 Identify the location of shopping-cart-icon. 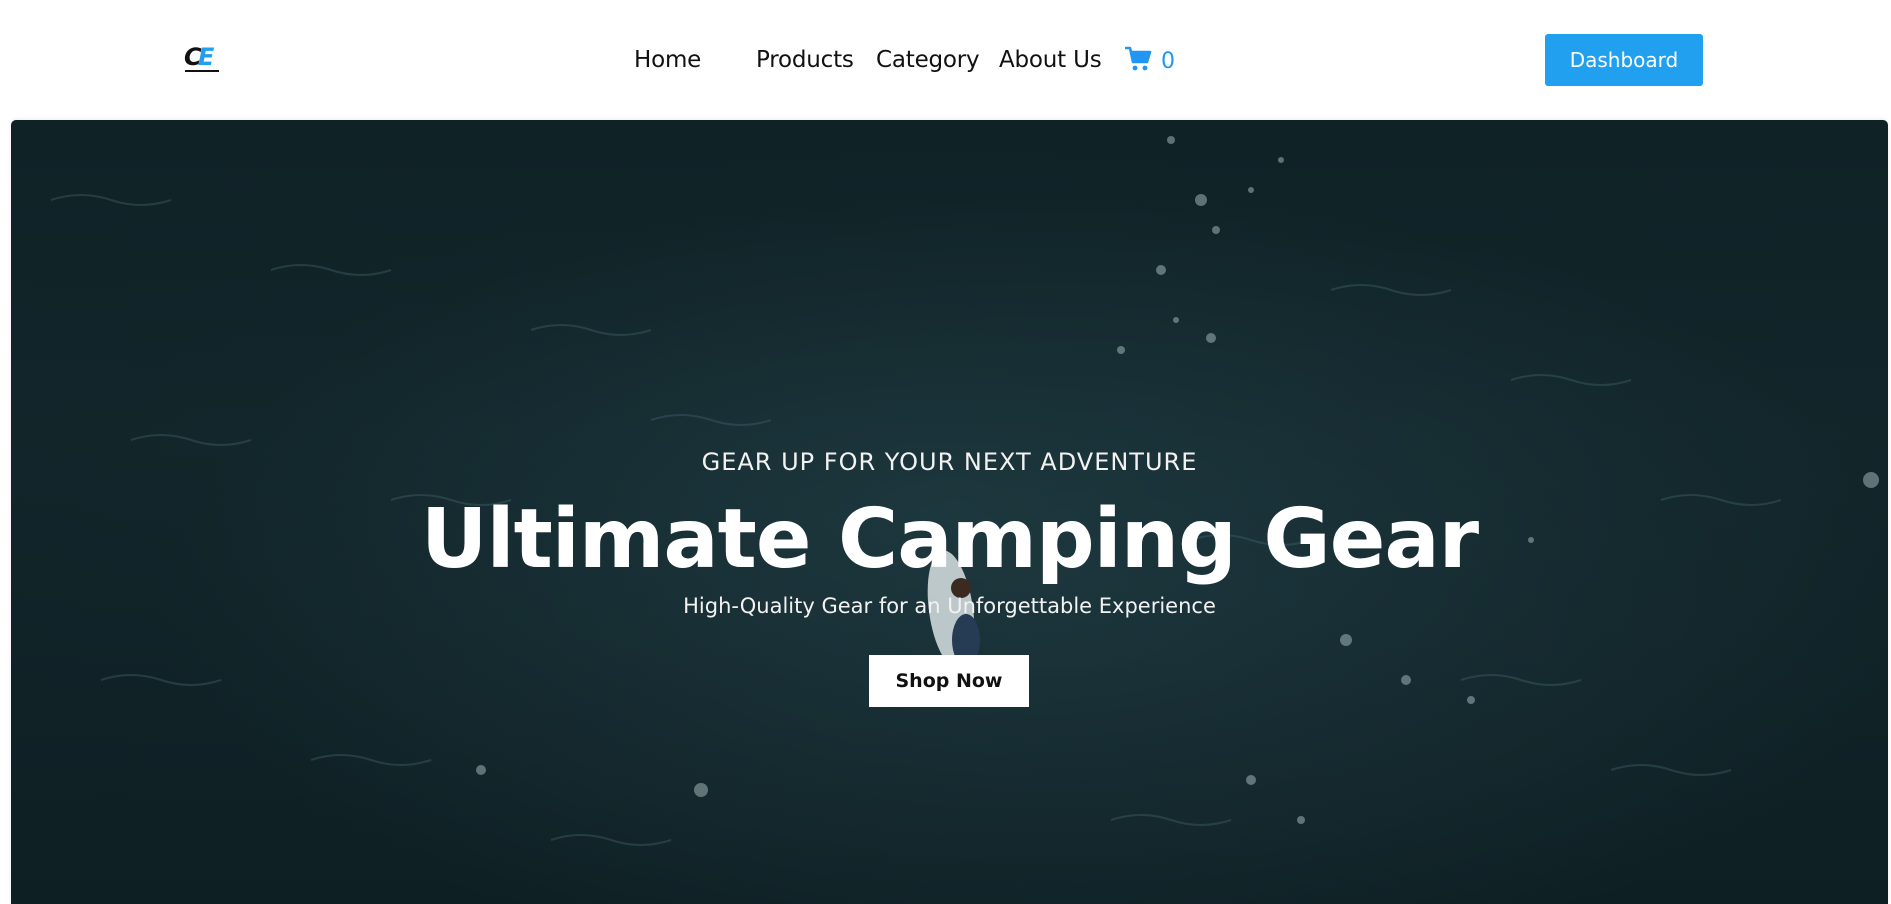
(1138, 61).